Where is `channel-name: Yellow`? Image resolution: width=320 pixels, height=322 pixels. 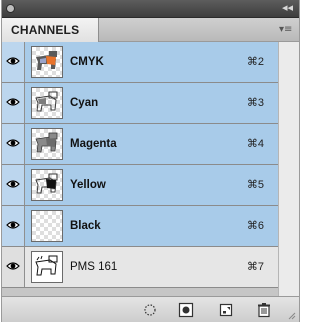
channel-name: Yellow is located at coordinates (88, 185).